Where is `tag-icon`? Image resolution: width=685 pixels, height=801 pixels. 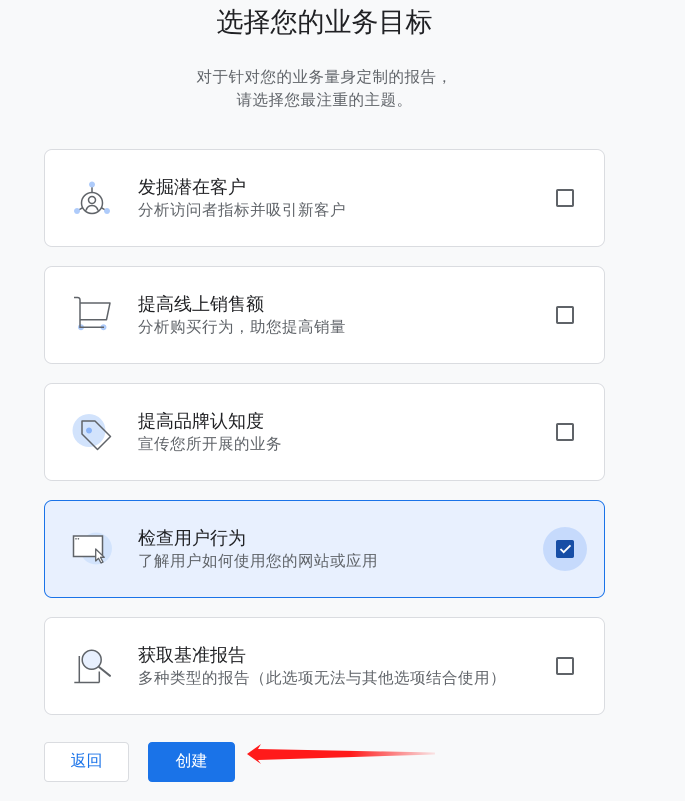
tag-icon is located at coordinates (92, 432).